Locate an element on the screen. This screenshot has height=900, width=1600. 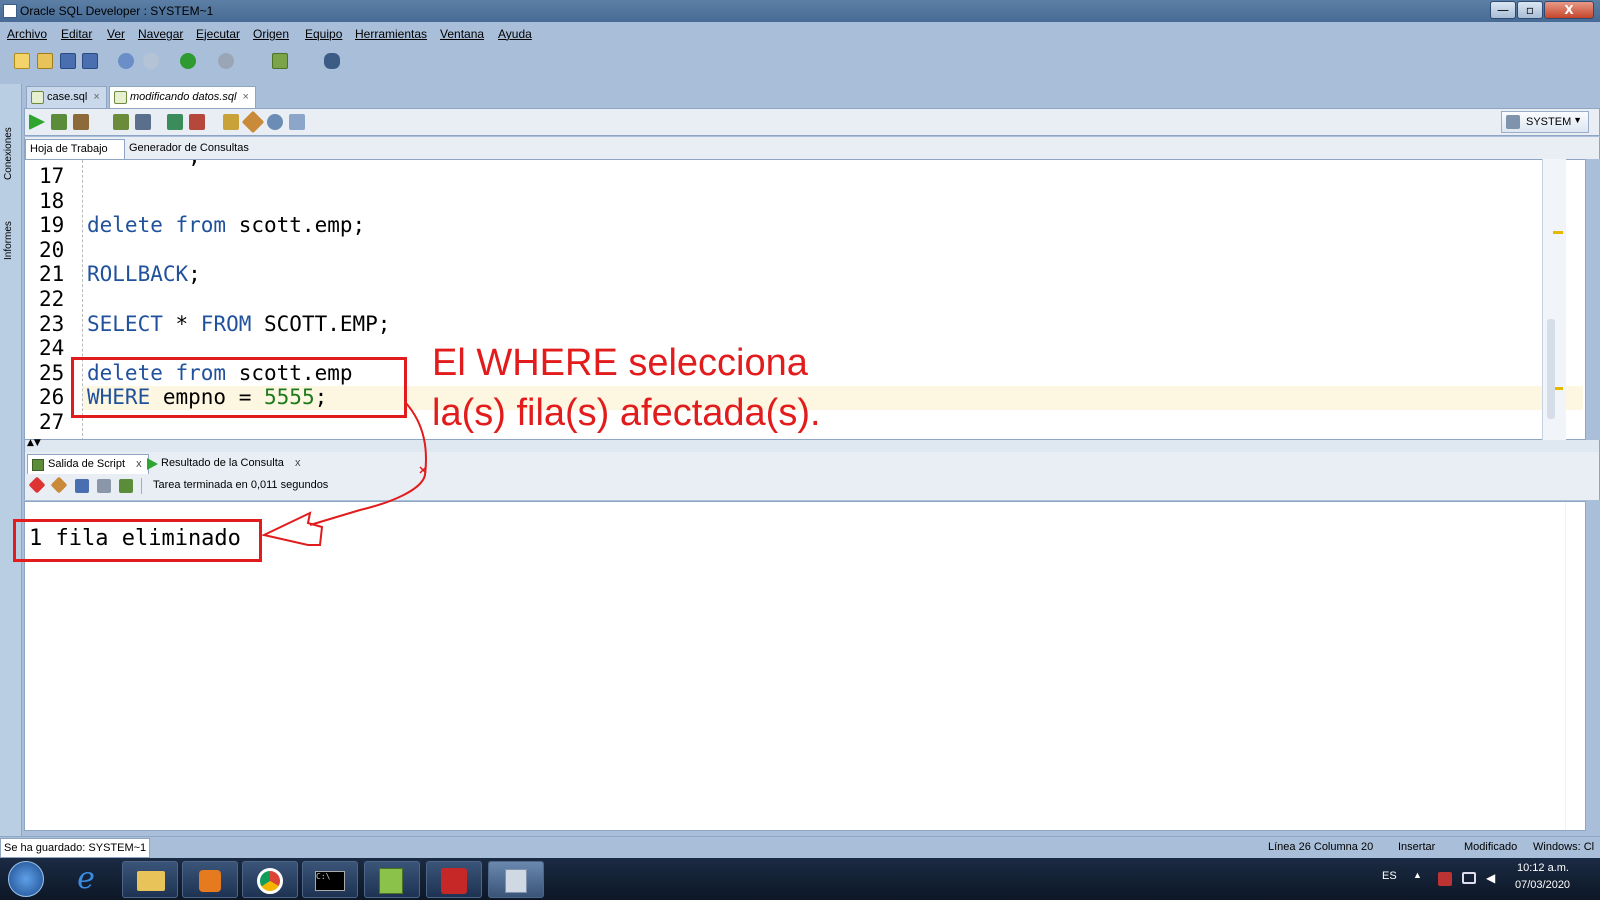
media-player-icon is located at coordinates (210, 879).